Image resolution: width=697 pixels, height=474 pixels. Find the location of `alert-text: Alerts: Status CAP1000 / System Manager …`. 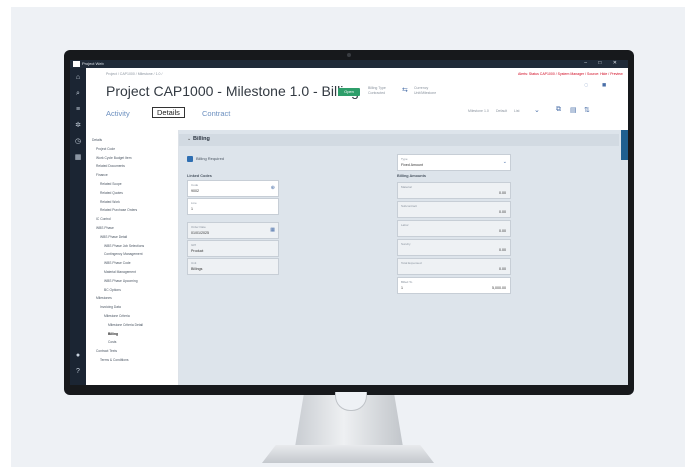

alert-text: Alerts: Status CAP1000 / System Manager … is located at coordinates (570, 74).